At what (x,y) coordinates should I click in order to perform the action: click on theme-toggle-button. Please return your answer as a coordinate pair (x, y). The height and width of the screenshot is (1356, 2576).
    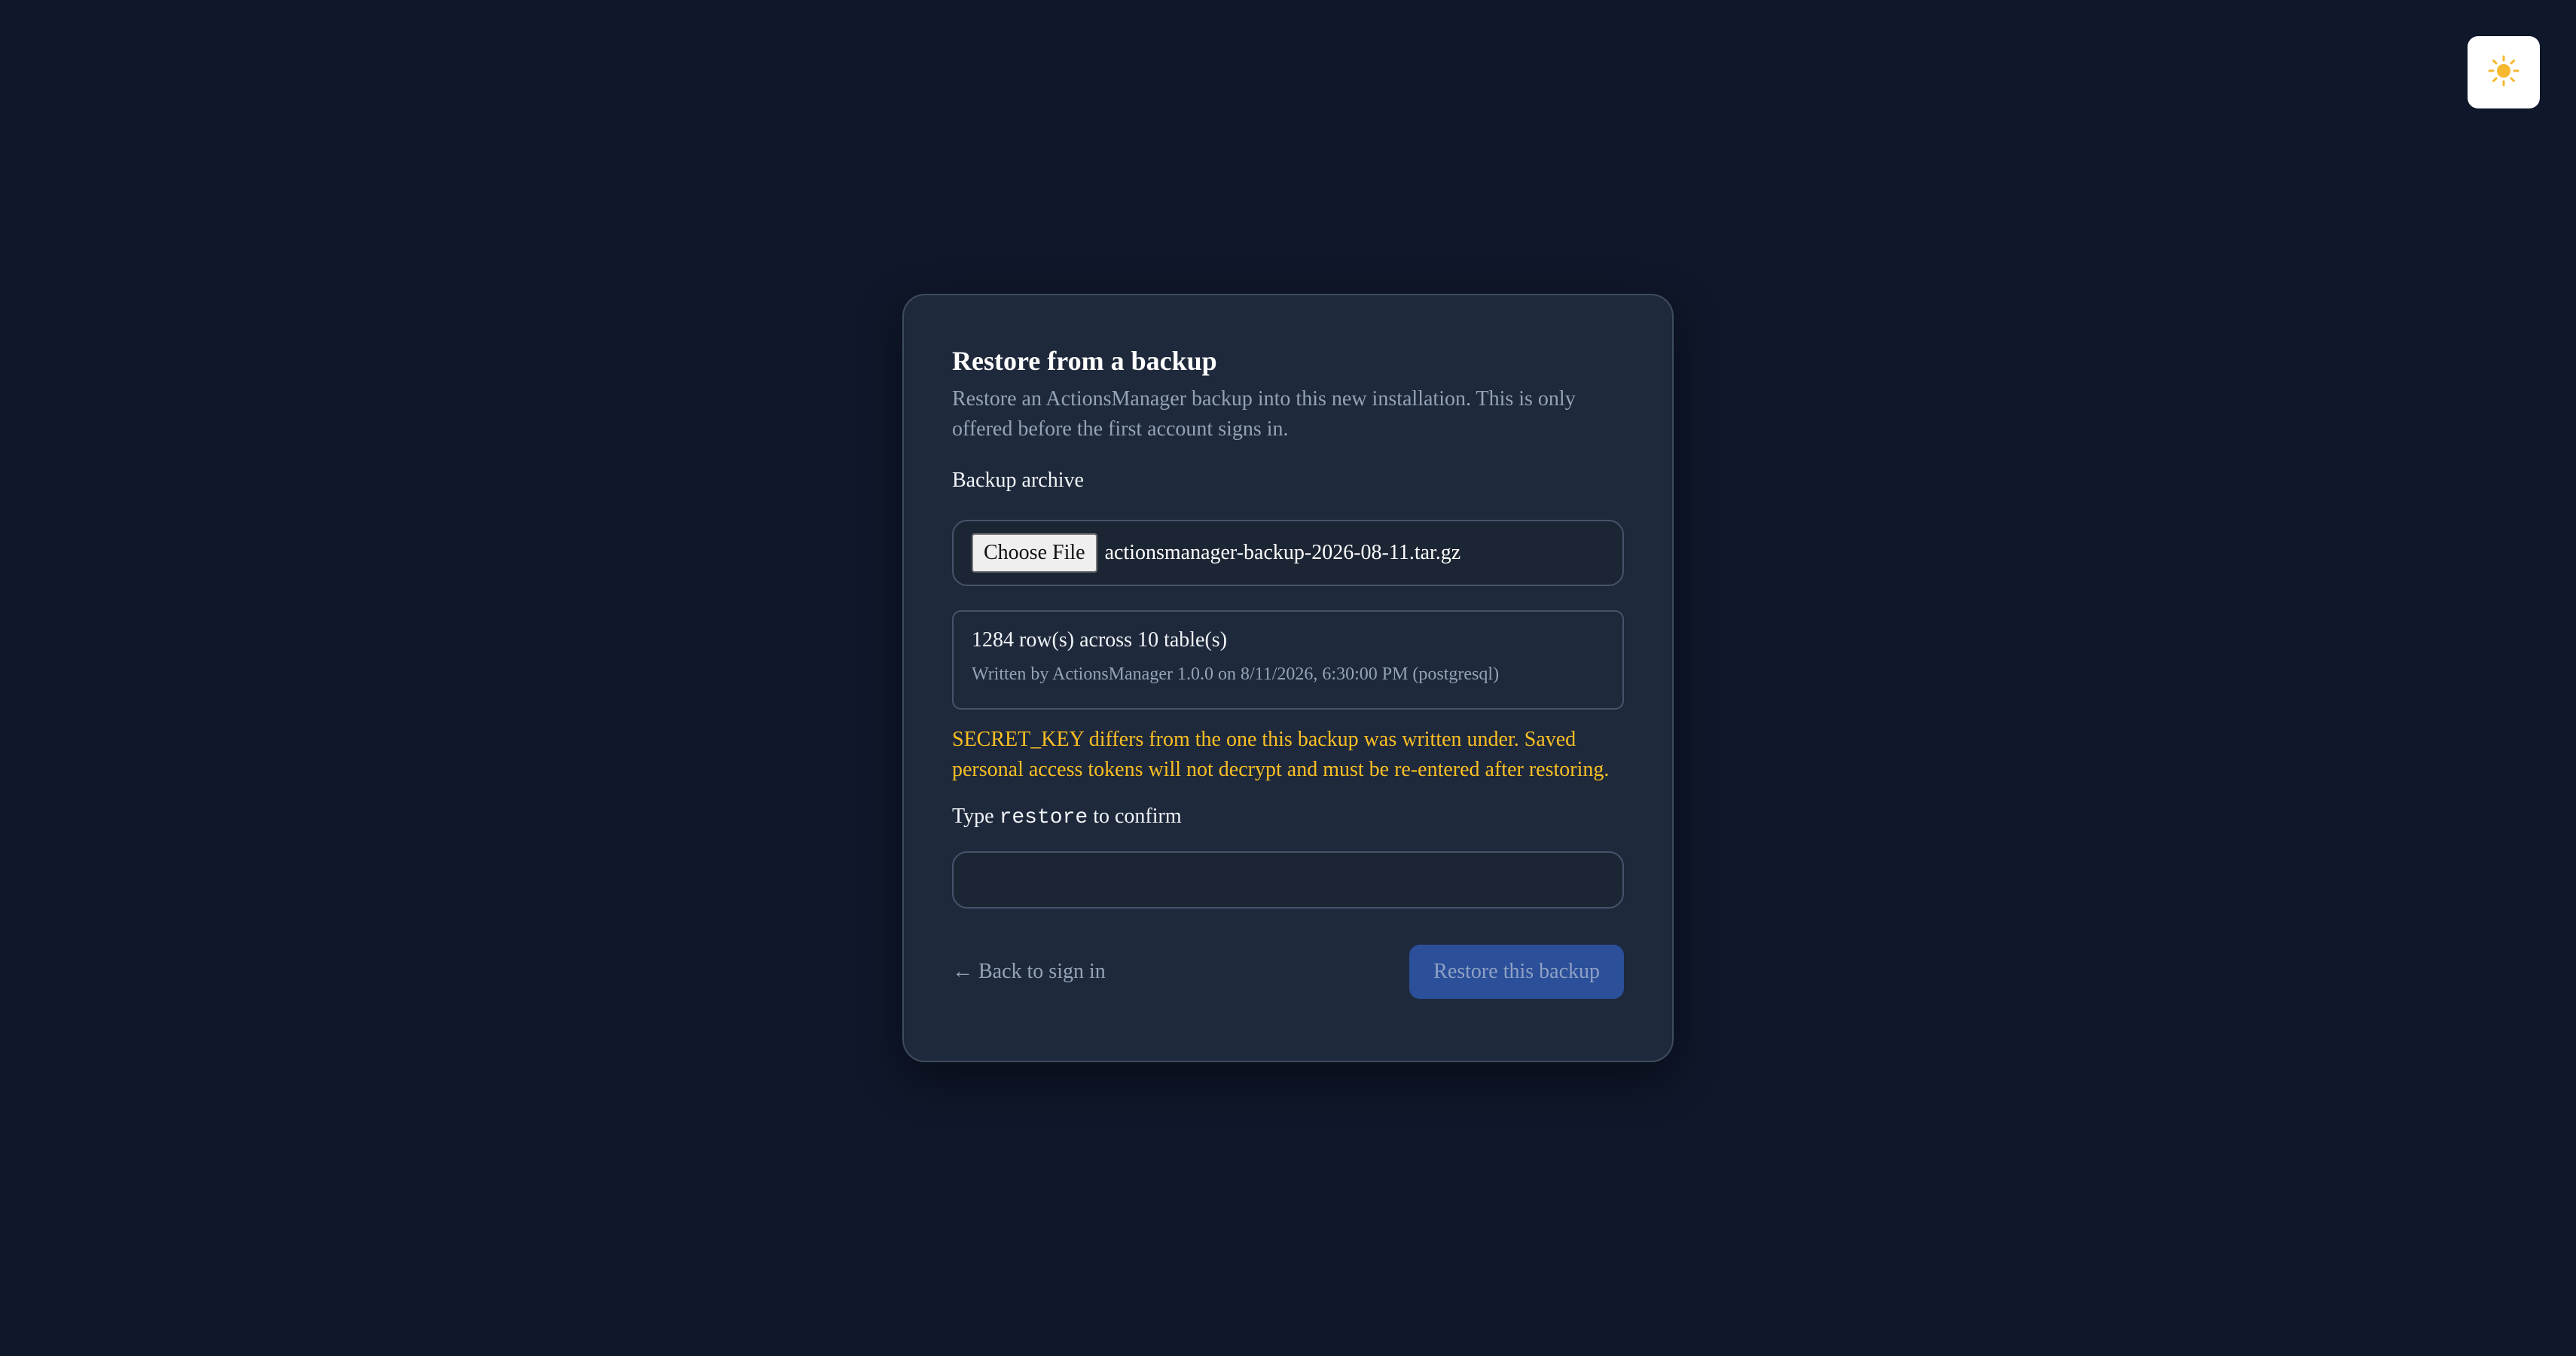
    Looking at the image, I should click on (2504, 72).